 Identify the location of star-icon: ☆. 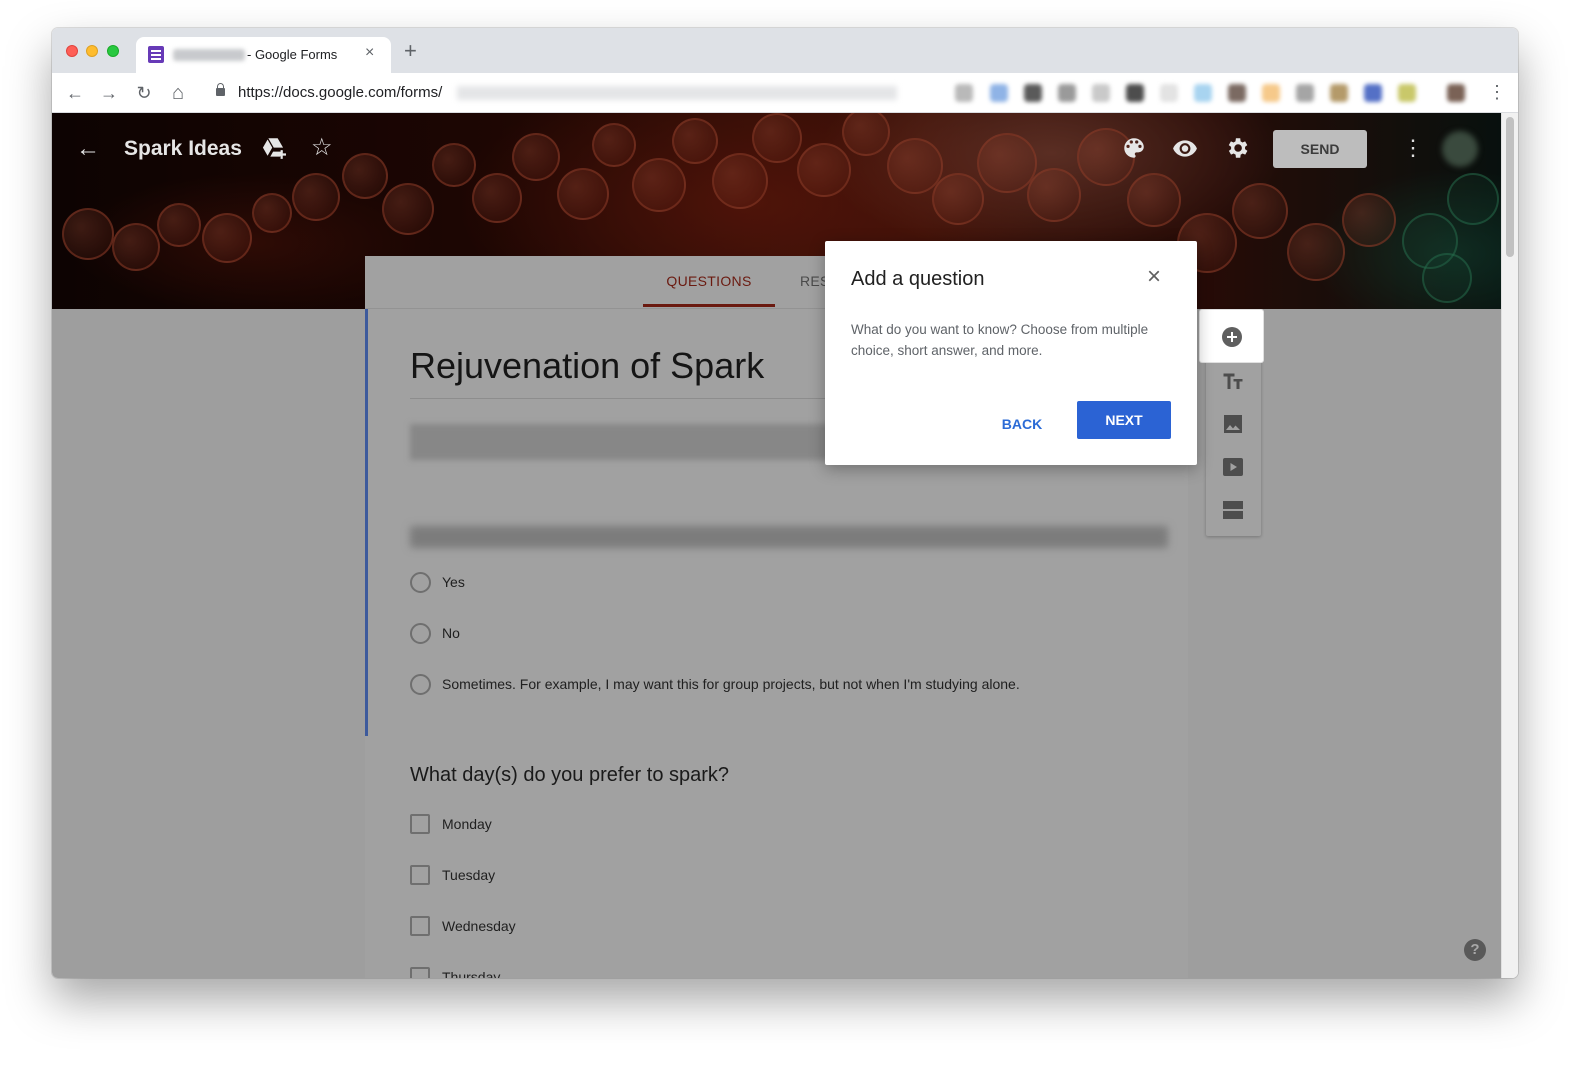
(322, 147).